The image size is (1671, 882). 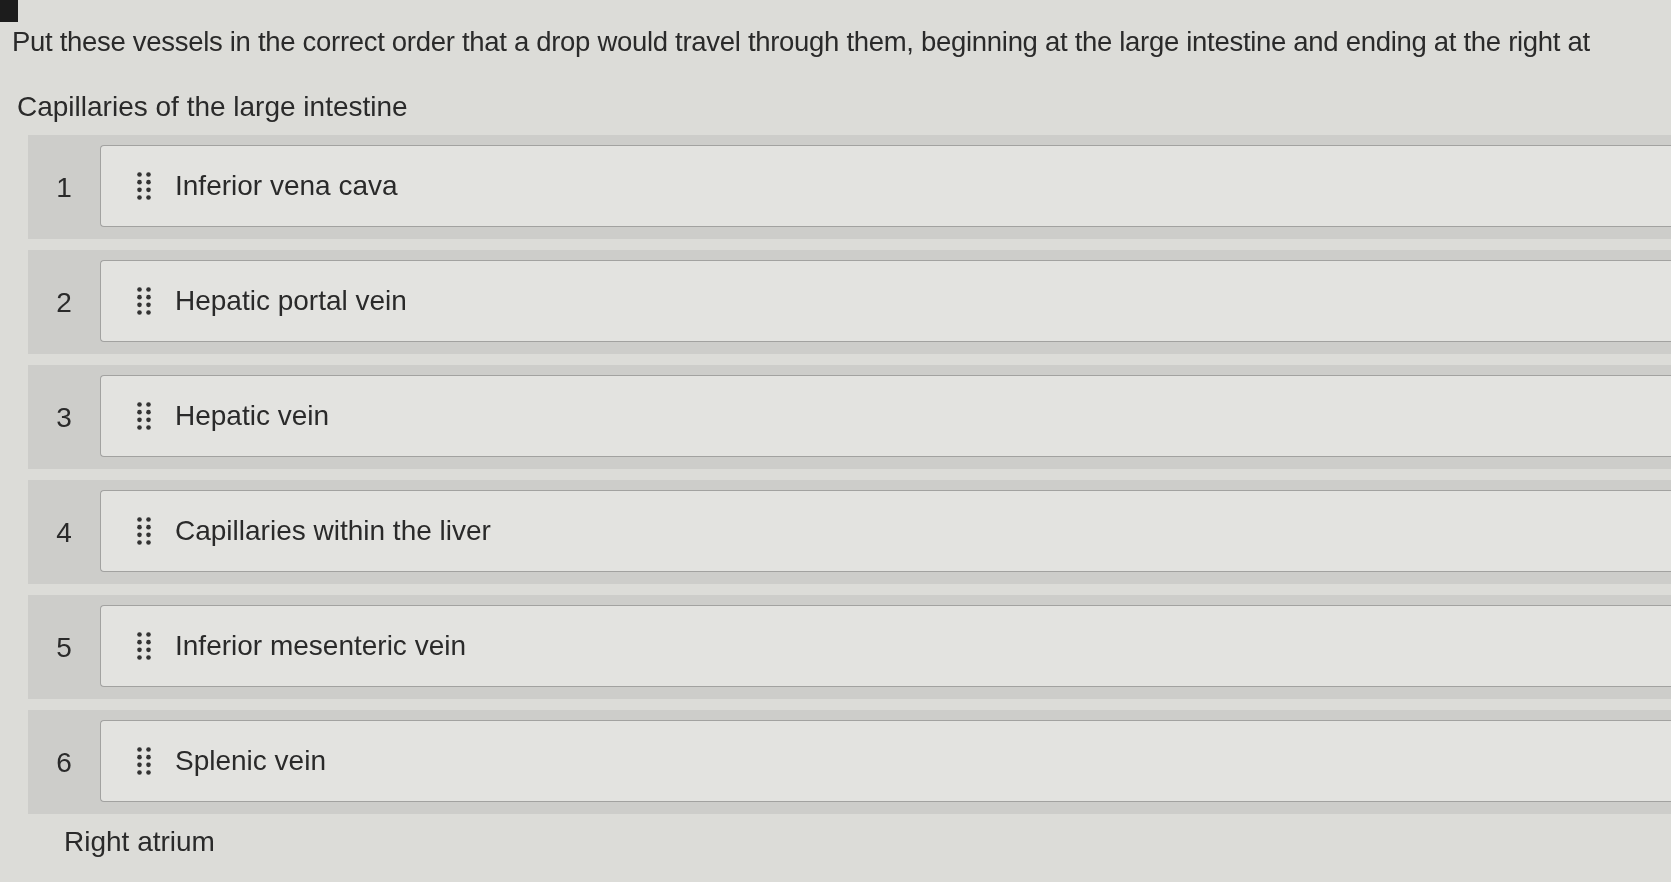 I want to click on position-number: 1, so click(x=64, y=188).